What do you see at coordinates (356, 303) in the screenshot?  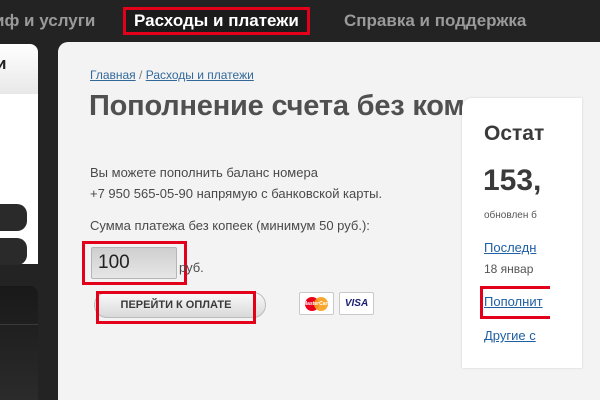 I see `visa-logo: VISA` at bounding box center [356, 303].